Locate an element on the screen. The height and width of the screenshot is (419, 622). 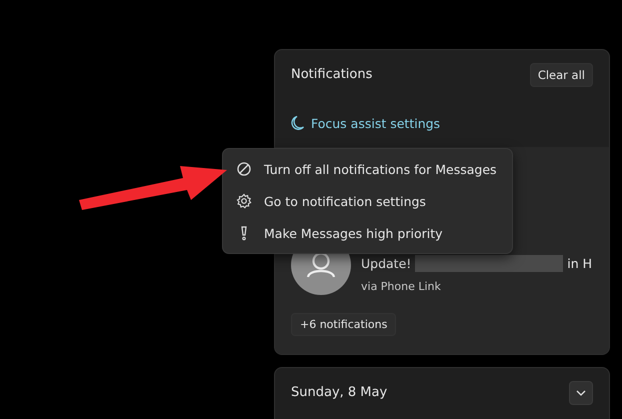
more-notifications-button: +6 notifications is located at coordinates (343, 324).